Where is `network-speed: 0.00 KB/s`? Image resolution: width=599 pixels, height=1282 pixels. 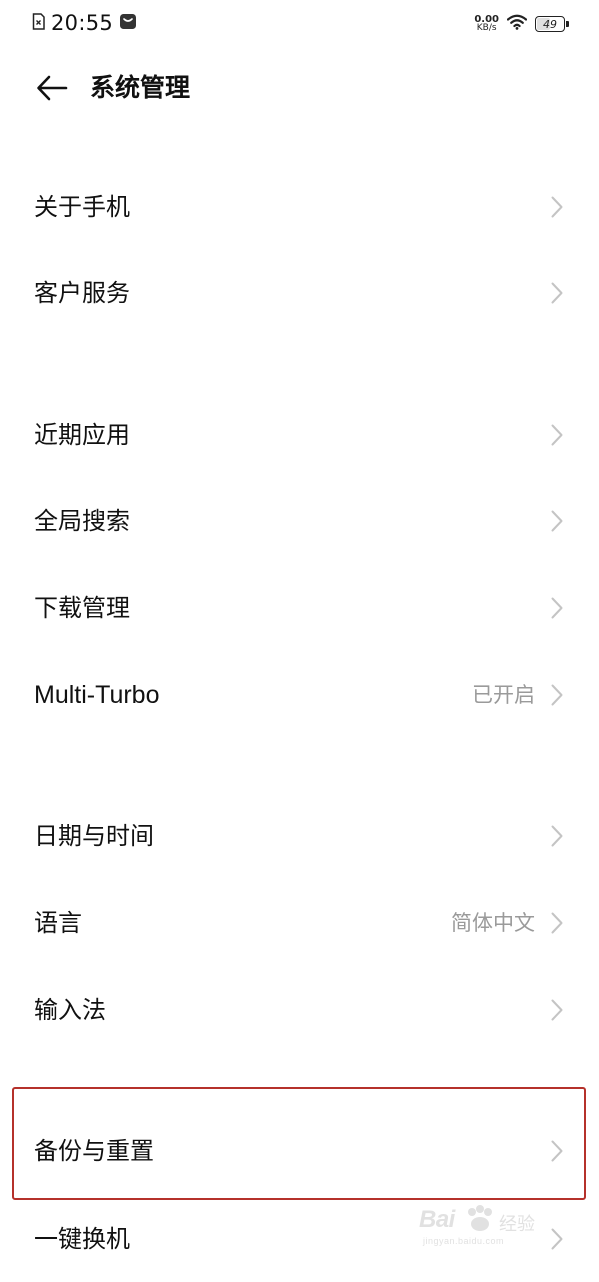 network-speed: 0.00 KB/s is located at coordinates (486, 24).